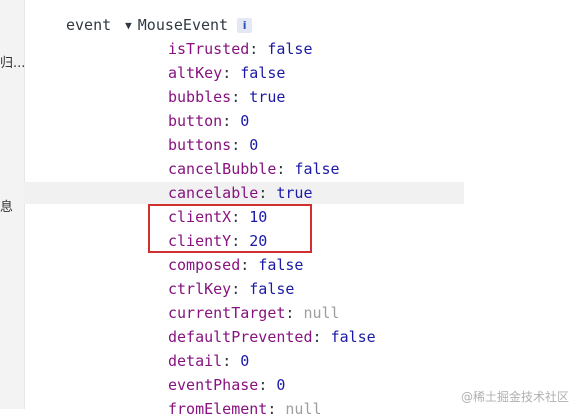 The width and height of the screenshot is (575, 420). Describe the element at coordinates (218, 409) in the screenshot. I see `property-key: fromElement` at that location.